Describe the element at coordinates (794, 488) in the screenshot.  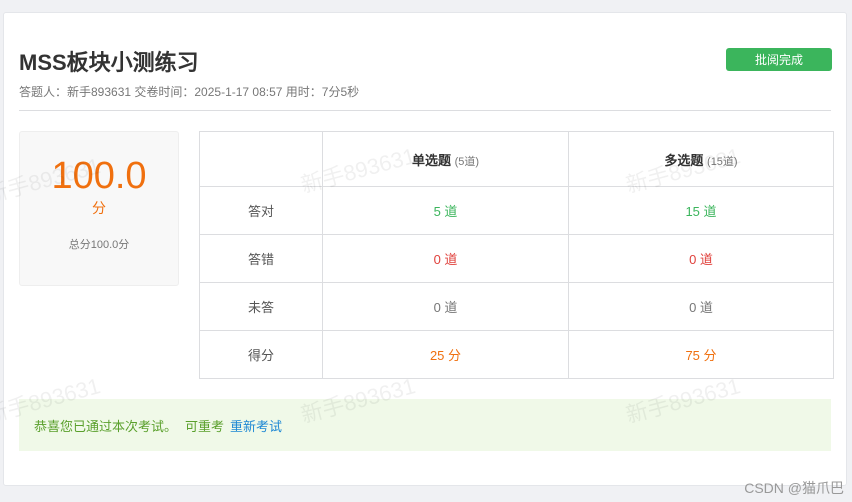
I see `csdn-credit: CSDN @猫爪巴` at that location.